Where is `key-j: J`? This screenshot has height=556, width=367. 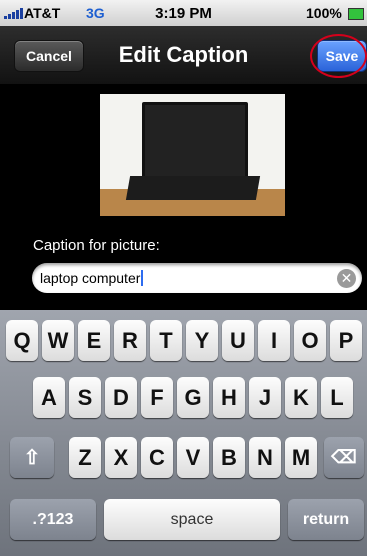
key-j: J is located at coordinates (265, 397).